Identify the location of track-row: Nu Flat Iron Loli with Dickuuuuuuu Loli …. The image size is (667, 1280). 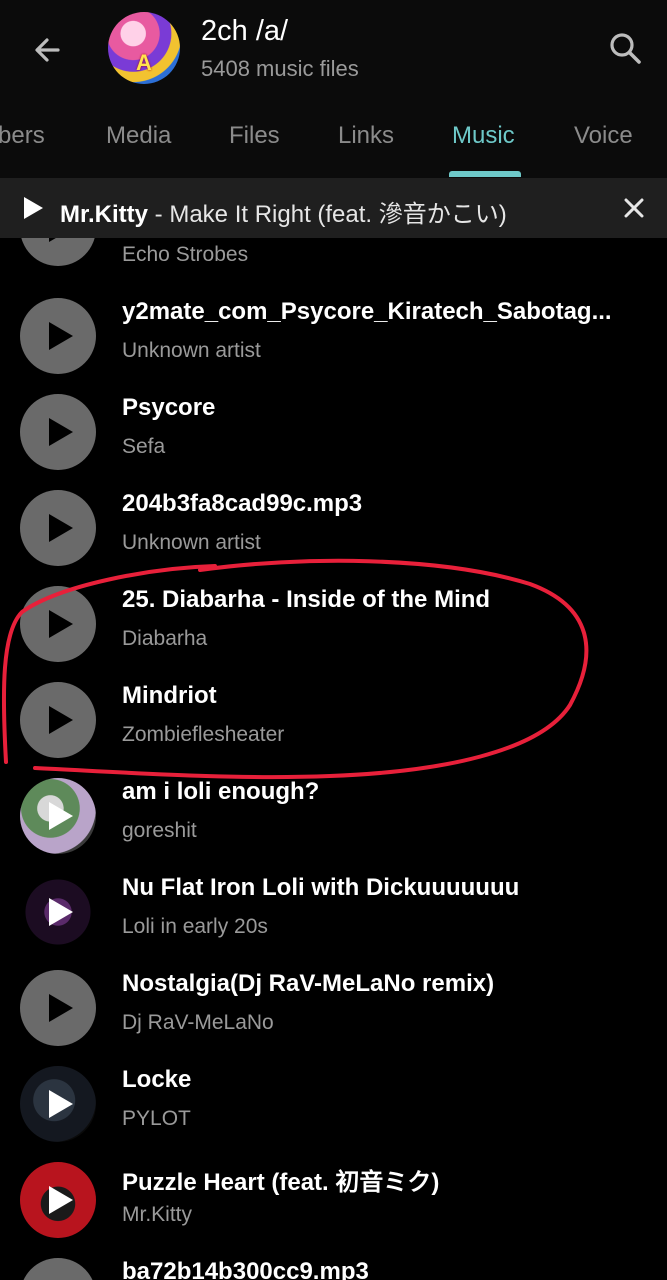
(333, 901).